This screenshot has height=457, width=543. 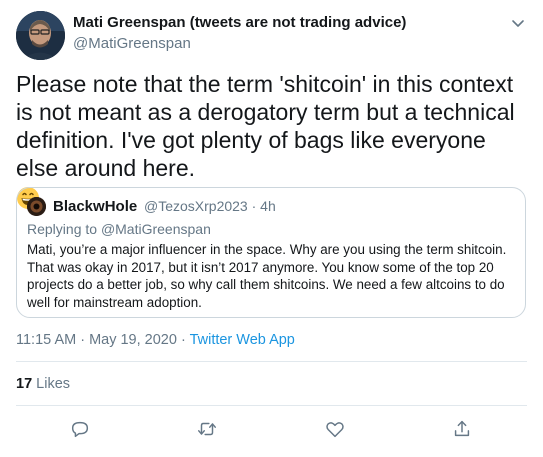 I want to click on replying-mention: @MatiGreenspan, so click(x=156, y=229).